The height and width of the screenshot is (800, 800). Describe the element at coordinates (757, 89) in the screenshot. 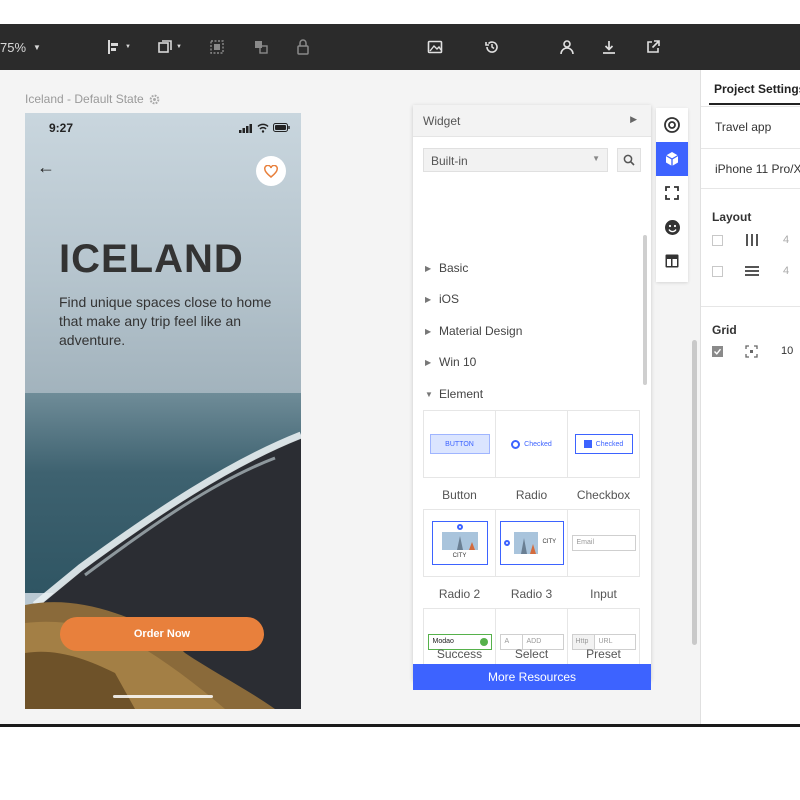

I see `tab-project-settings: Project Settings` at that location.